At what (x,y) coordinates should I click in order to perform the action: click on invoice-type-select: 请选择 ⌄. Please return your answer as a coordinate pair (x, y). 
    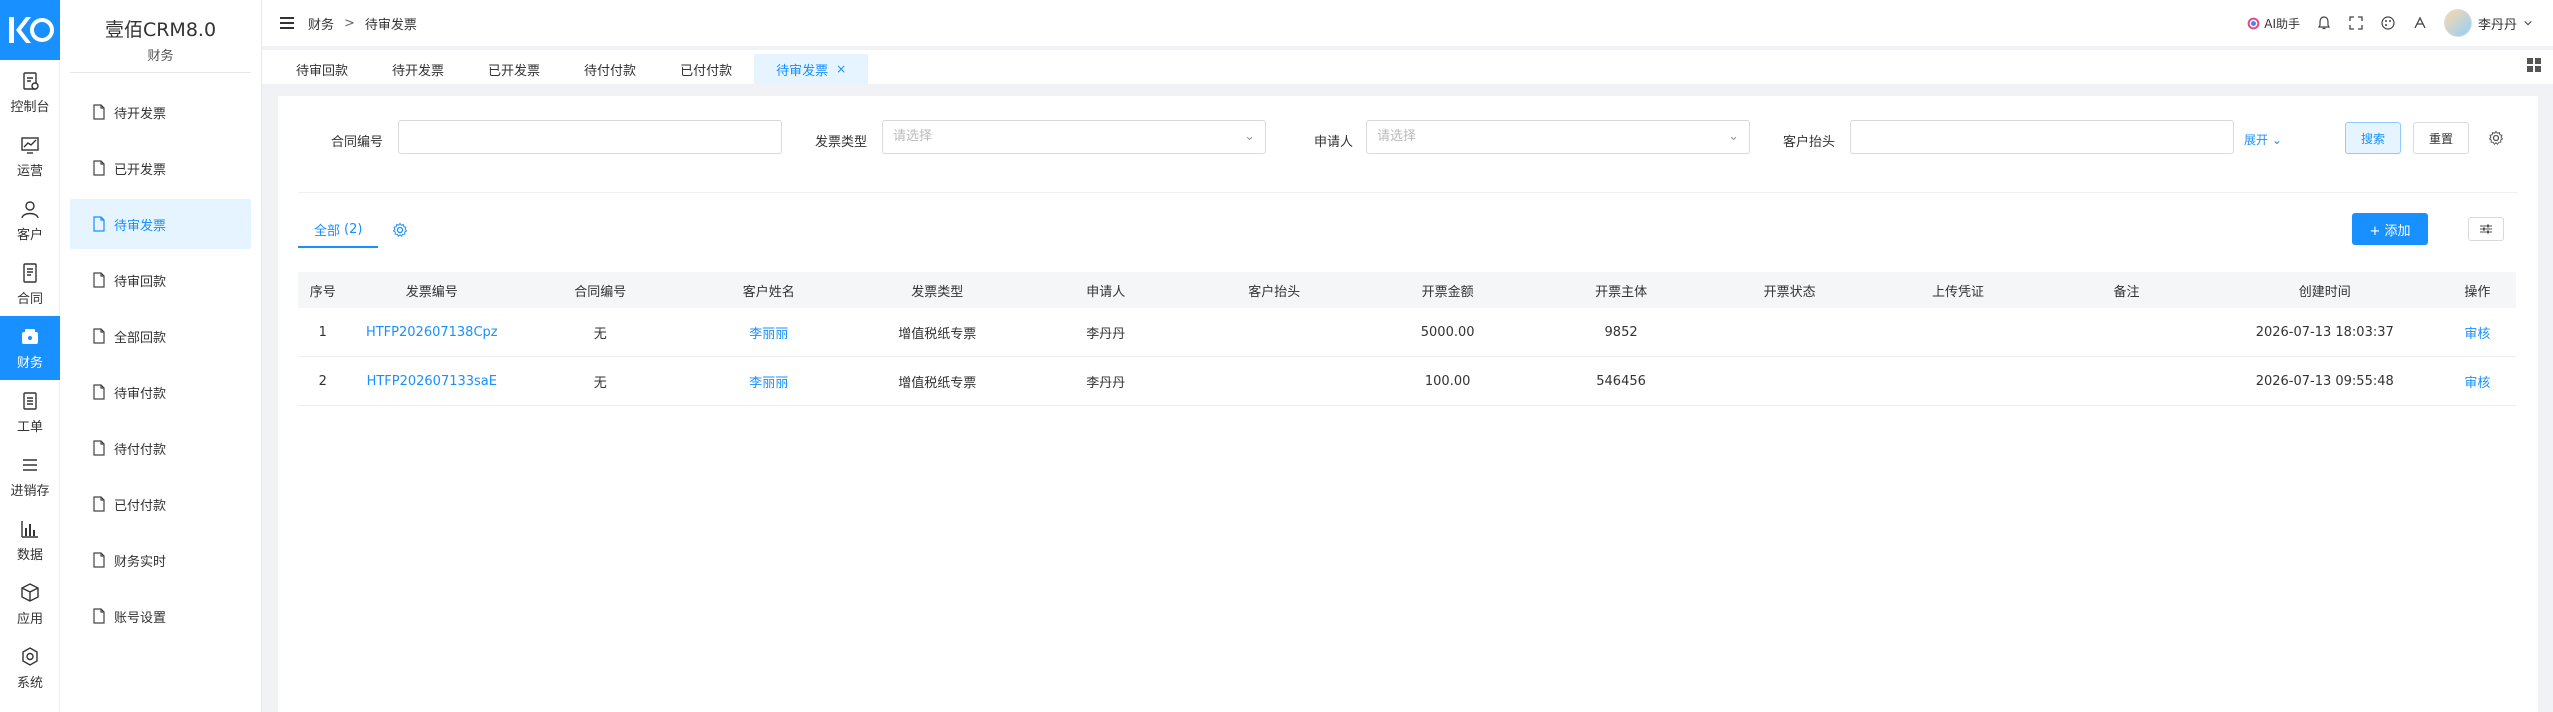
    Looking at the image, I should click on (1074, 137).